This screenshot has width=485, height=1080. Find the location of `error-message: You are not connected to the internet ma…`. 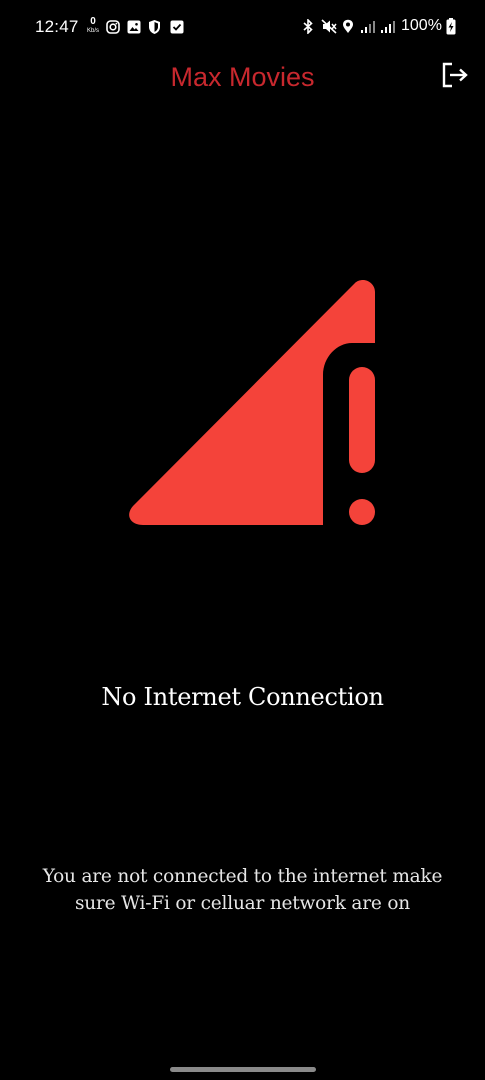

error-message: You are not connected to the internet ma… is located at coordinates (242, 890).